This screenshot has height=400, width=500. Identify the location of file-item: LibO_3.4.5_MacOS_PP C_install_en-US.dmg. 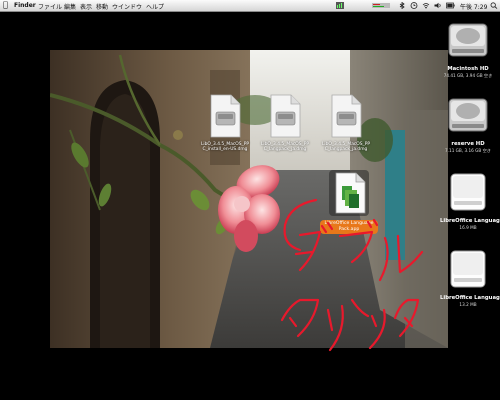
(225, 123).